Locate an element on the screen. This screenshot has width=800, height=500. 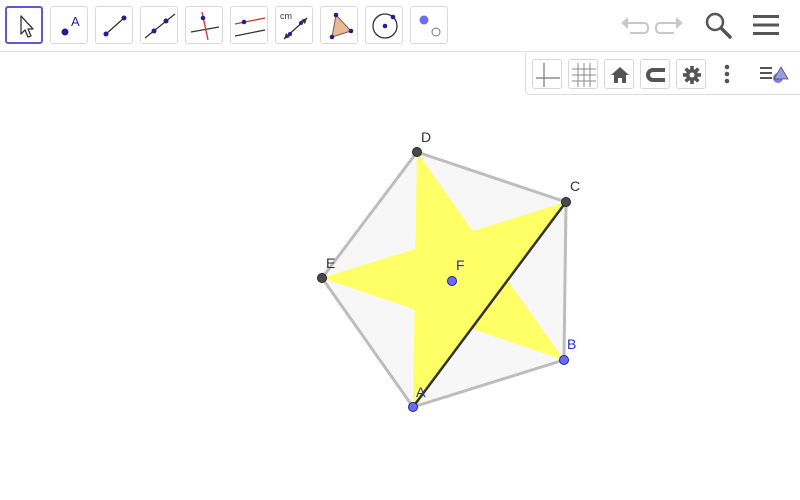
toolbar: A cm is located at coordinates (400, 26).